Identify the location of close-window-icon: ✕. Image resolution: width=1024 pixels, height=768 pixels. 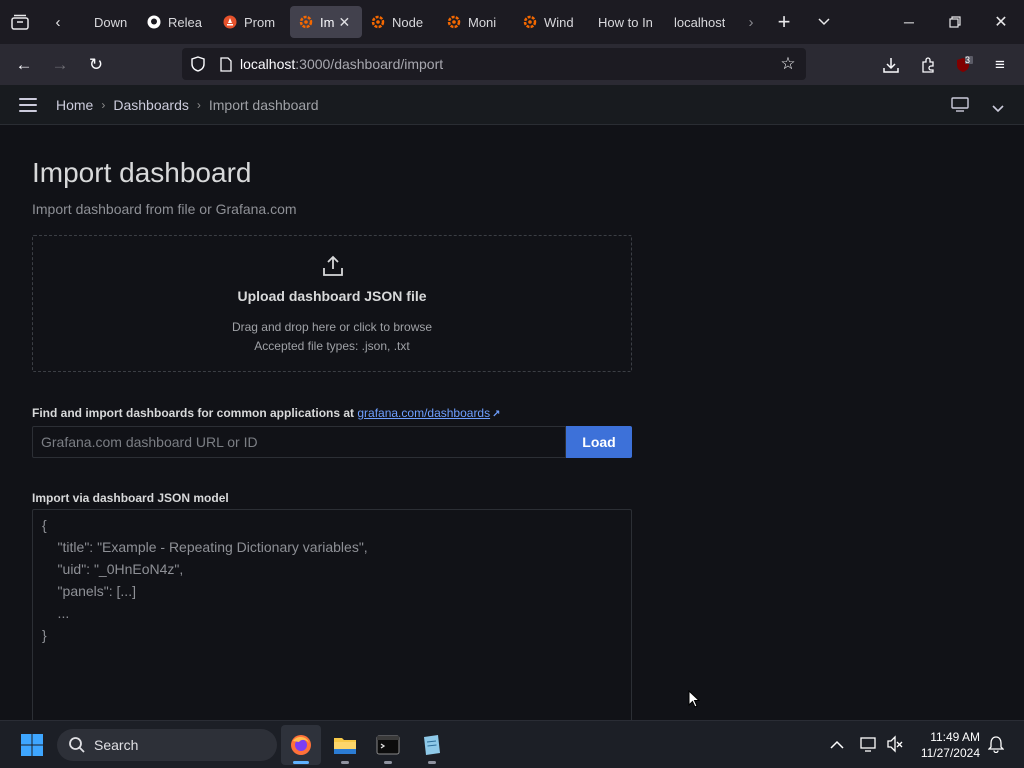
(1001, 22).